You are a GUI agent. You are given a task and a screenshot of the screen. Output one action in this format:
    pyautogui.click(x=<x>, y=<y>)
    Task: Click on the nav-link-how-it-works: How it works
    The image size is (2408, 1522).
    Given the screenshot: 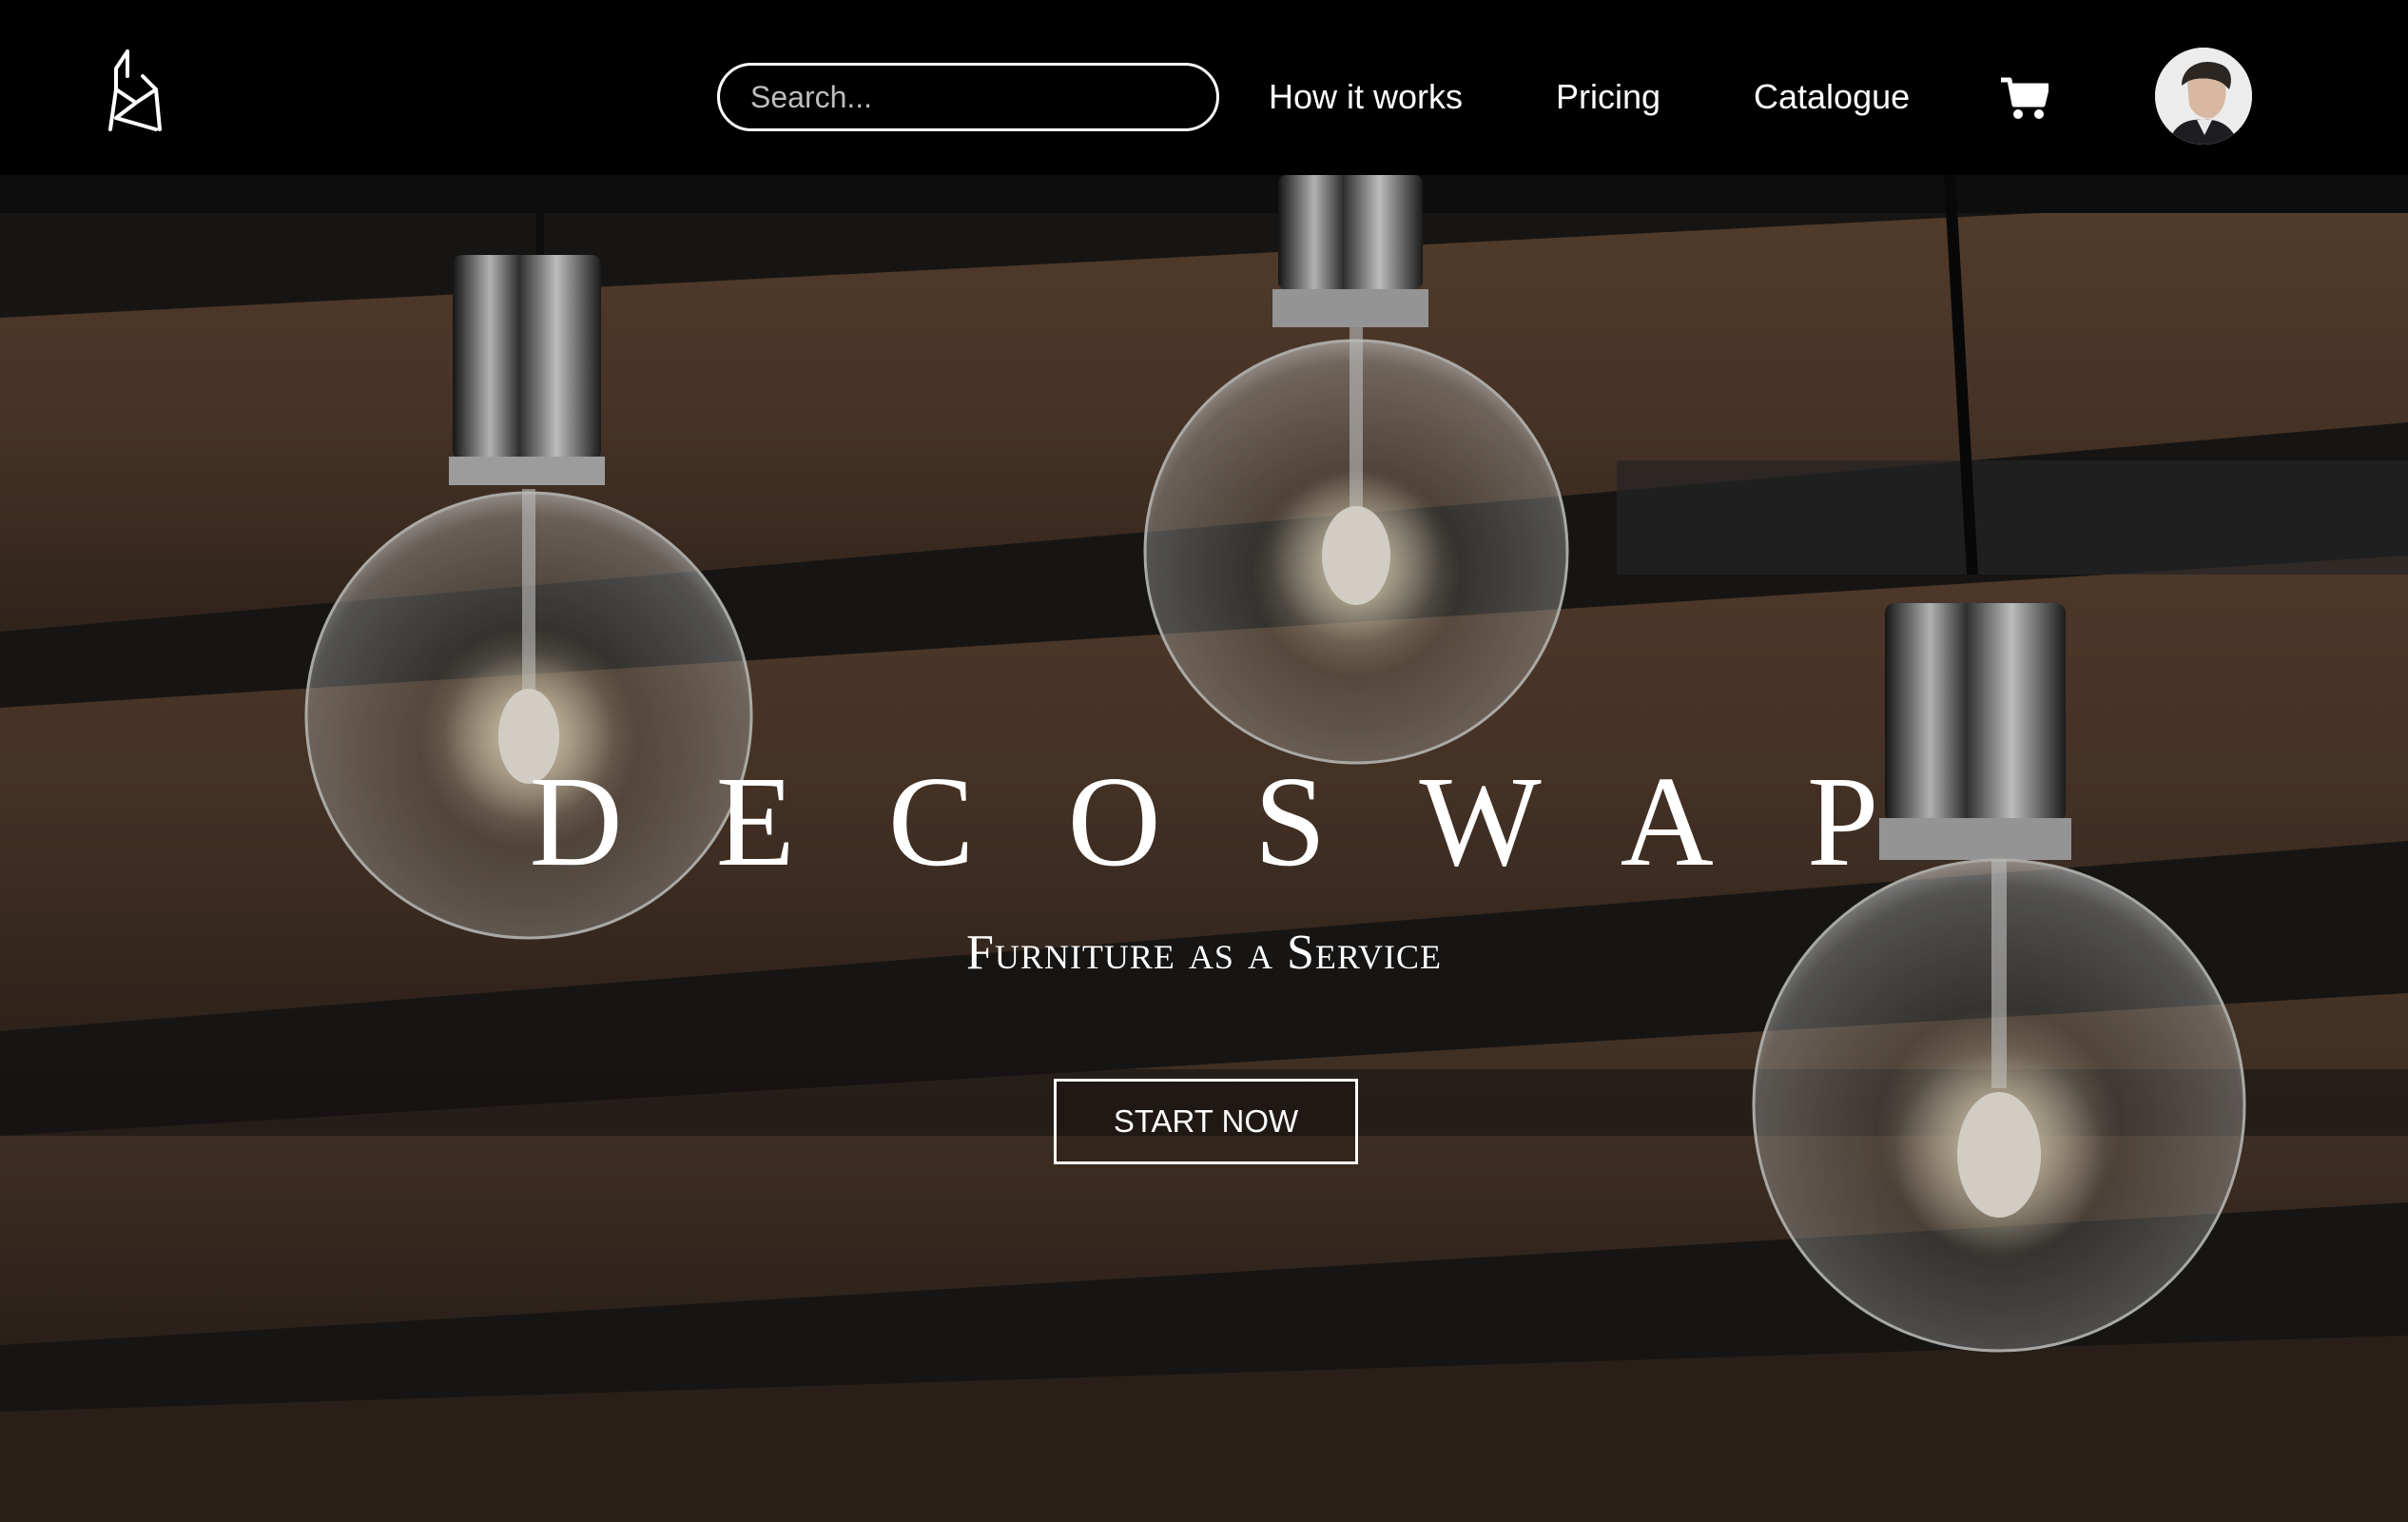 What is the action you would take?
    pyautogui.click(x=1366, y=97)
    